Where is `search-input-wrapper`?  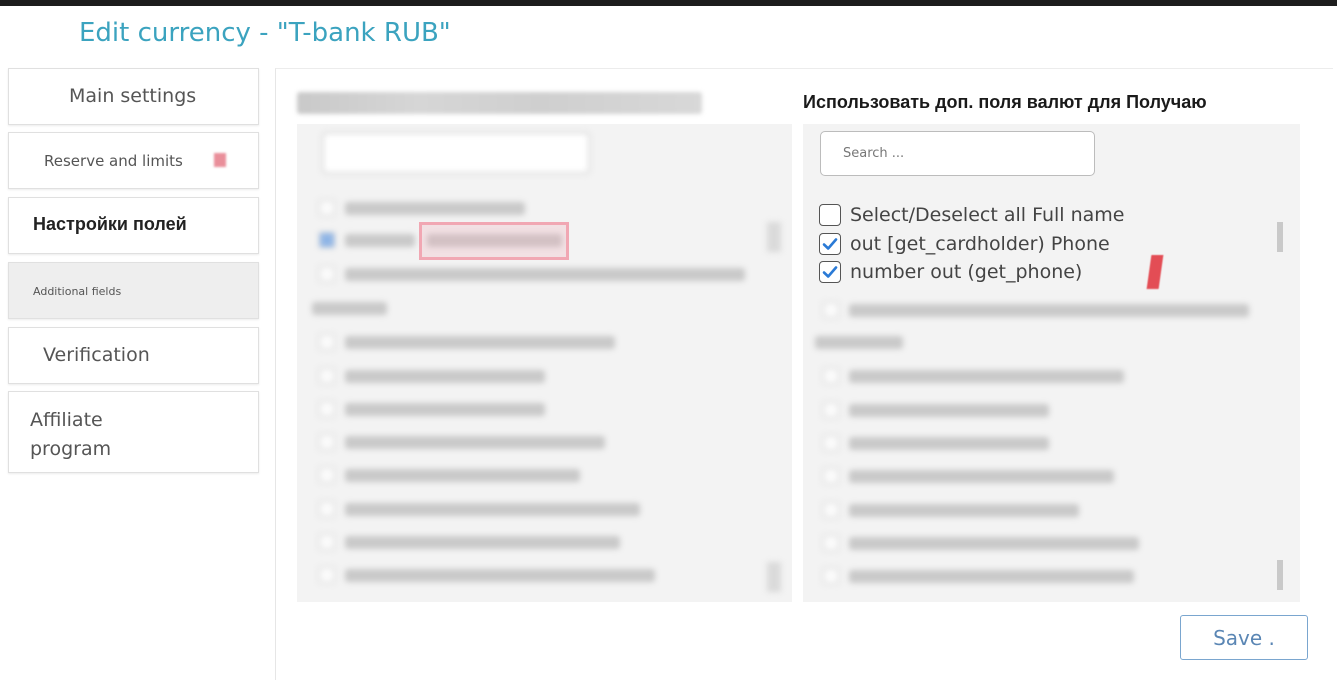
search-input-wrapper is located at coordinates (957, 153).